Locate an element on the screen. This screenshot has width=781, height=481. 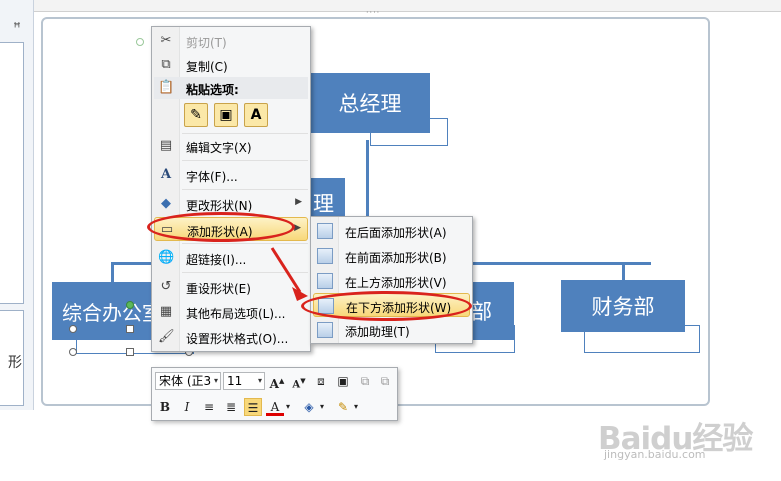
arrow-head is located at coordinates (300, 294).